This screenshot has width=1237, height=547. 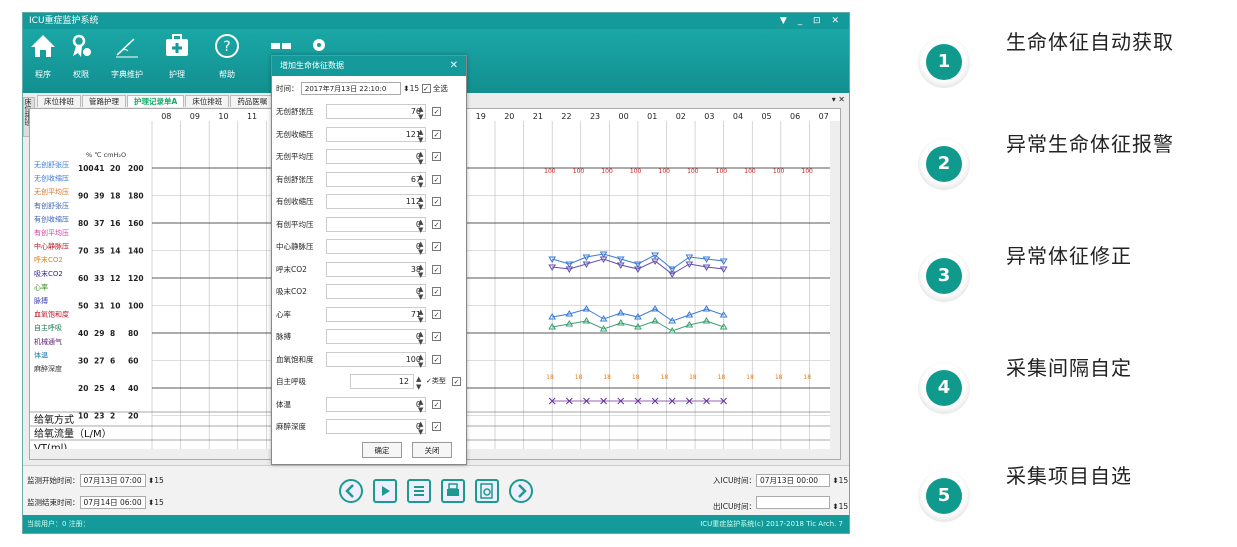 I want to click on home-icon, so click(x=43, y=46).